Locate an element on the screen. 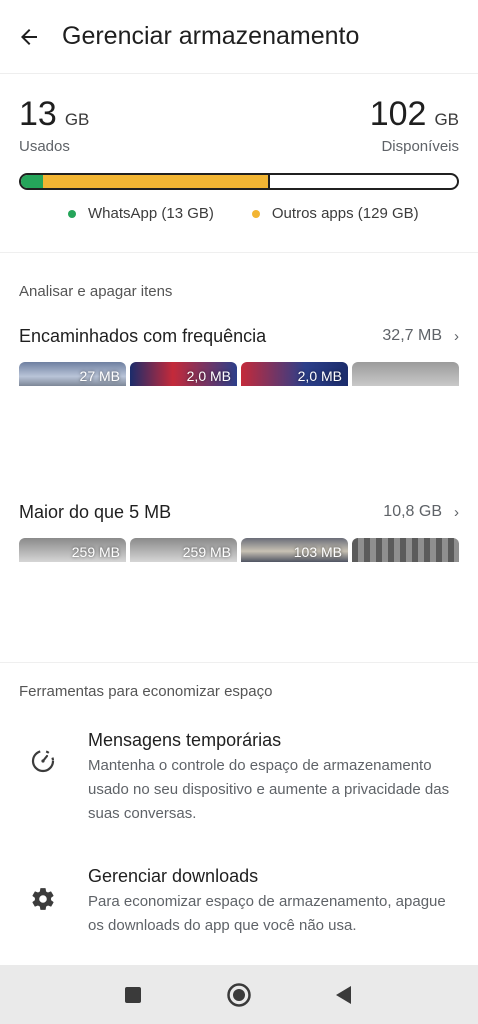 This screenshot has width=478, height=1024. large-files-size: 10,8 GB is located at coordinates (412, 511).